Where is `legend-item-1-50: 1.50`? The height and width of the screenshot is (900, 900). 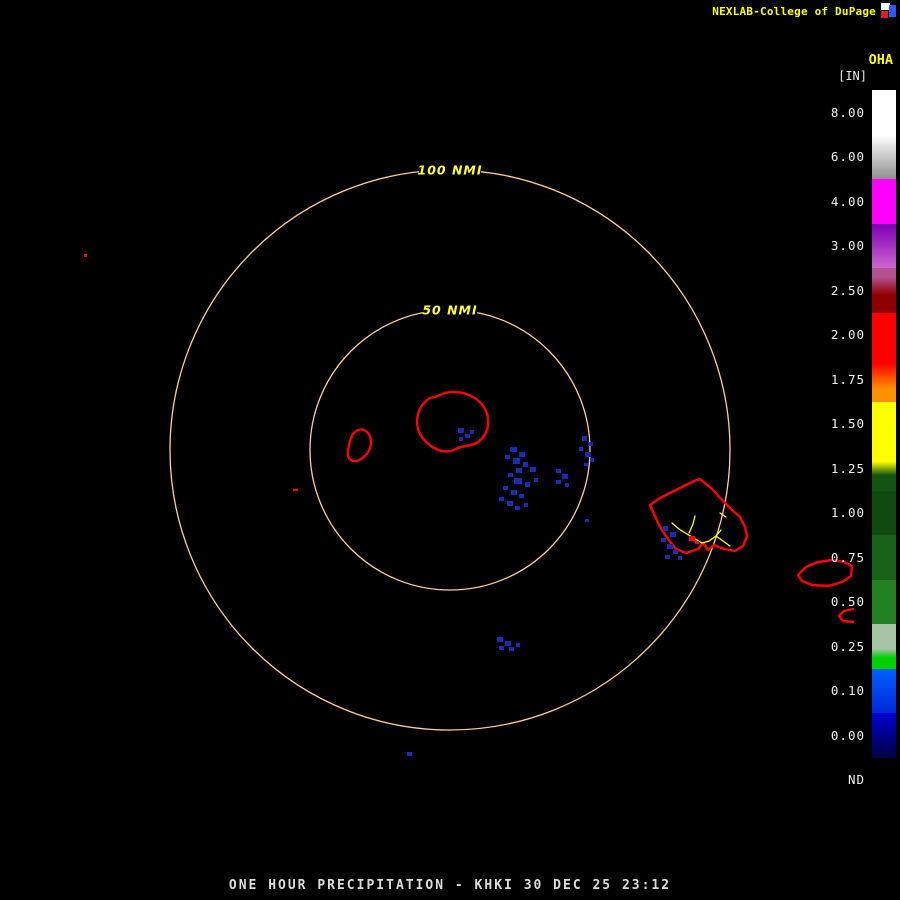
legend-item-1-50: 1.50 is located at coordinates (853, 423).